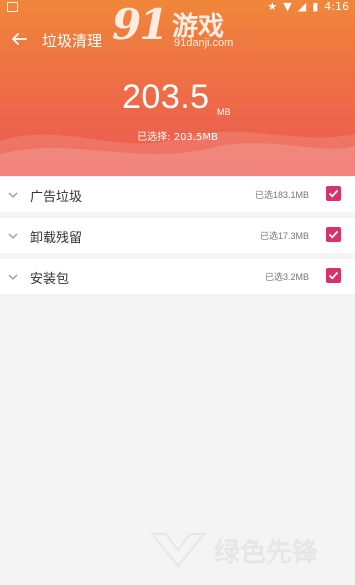  Describe the element at coordinates (50, 279) in the screenshot. I see `category-label: 安装包` at that location.